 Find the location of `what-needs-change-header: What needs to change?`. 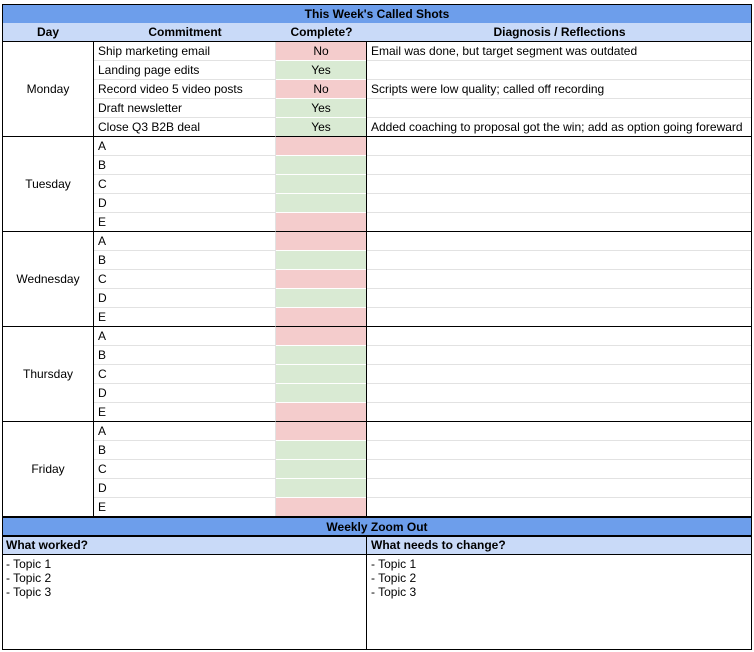

what-needs-change-header: What needs to change? is located at coordinates (559, 545).